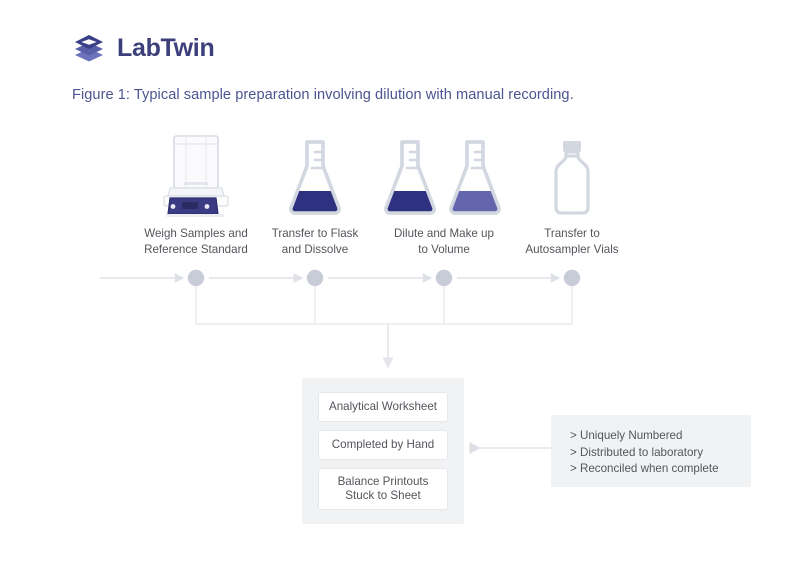  Describe the element at coordinates (166, 47) in the screenshot. I see `brand-wordmark: LabTwin` at that location.